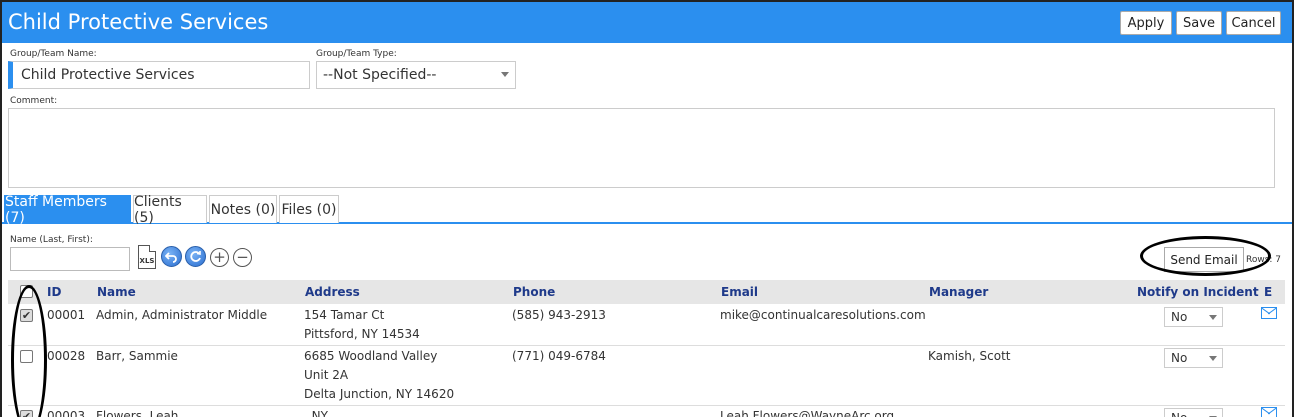  Describe the element at coordinates (1268, 292) in the screenshot. I see `column-header-e: E` at that location.